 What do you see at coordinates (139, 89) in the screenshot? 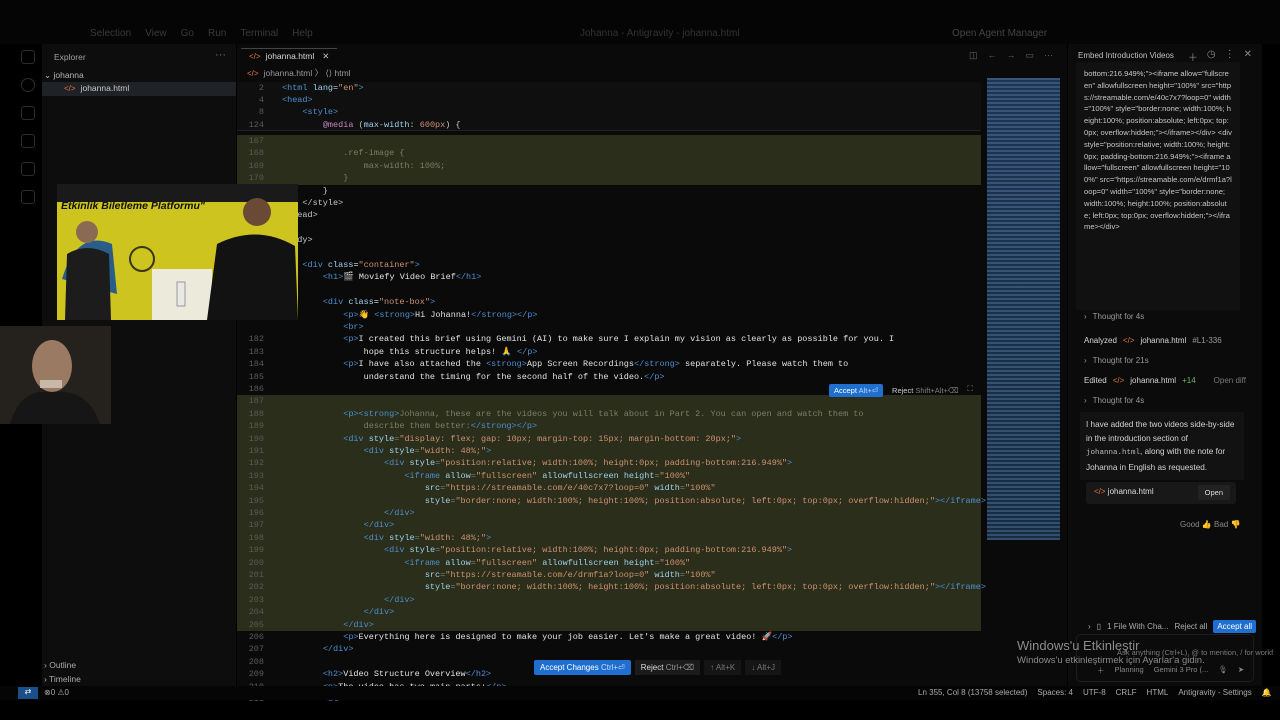
I see `file-johanna-html: </> johanna.html` at bounding box center [139, 89].